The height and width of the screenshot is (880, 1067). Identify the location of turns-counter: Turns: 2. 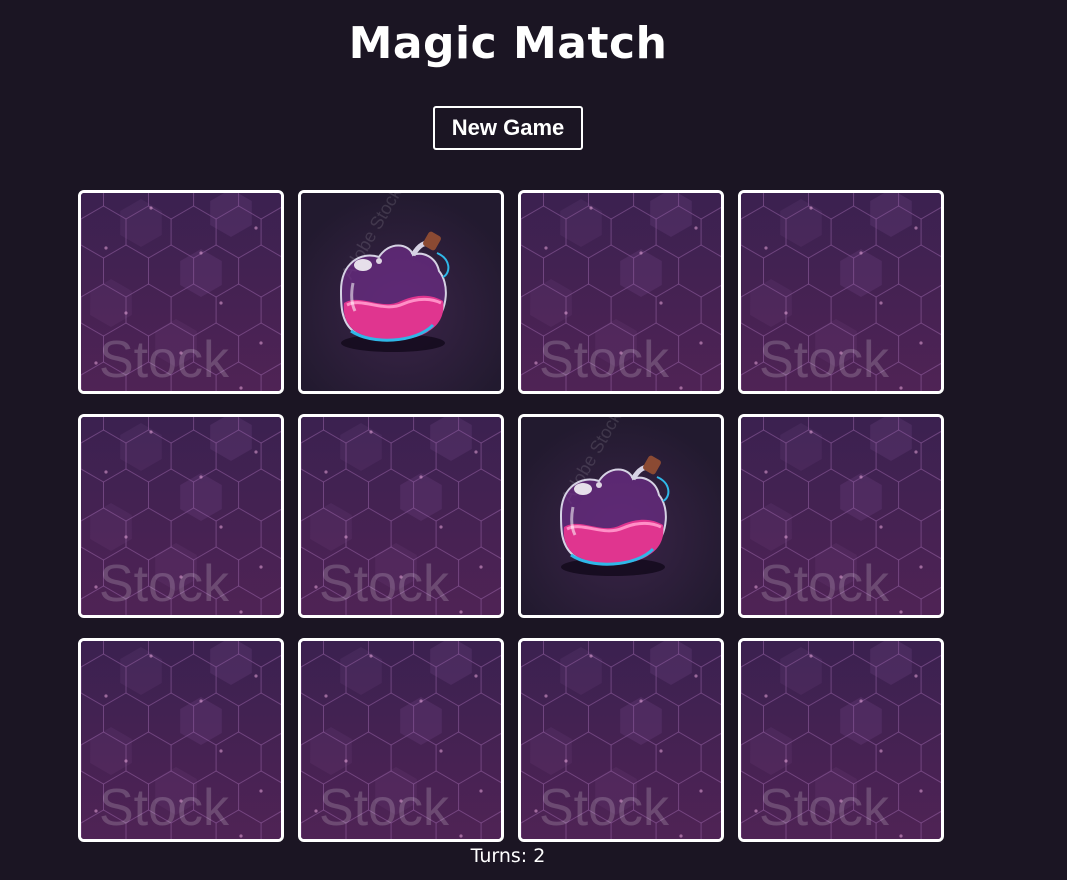
(508, 856).